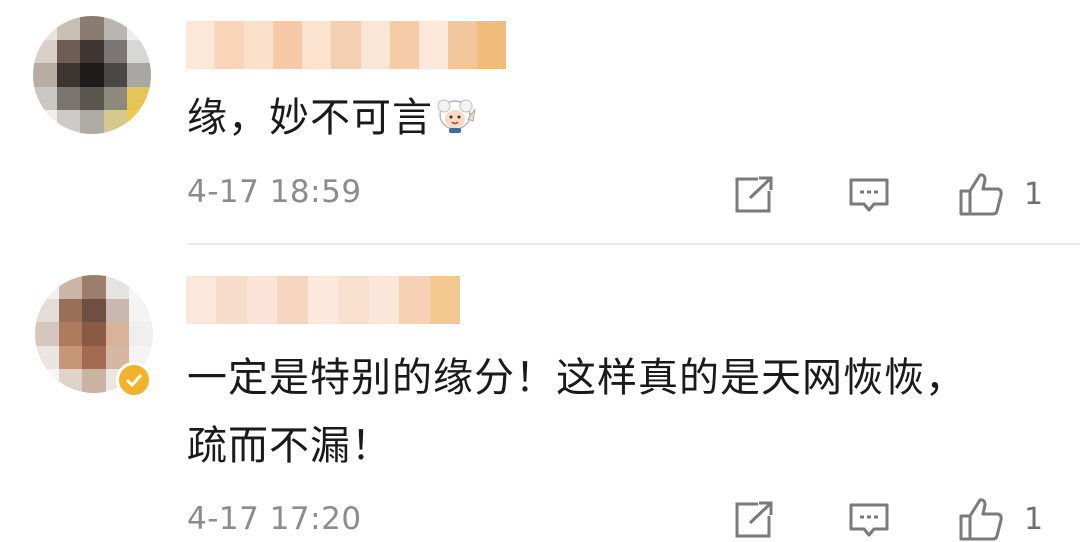  I want to click on sheep-sticker-icon, so click(456, 110).